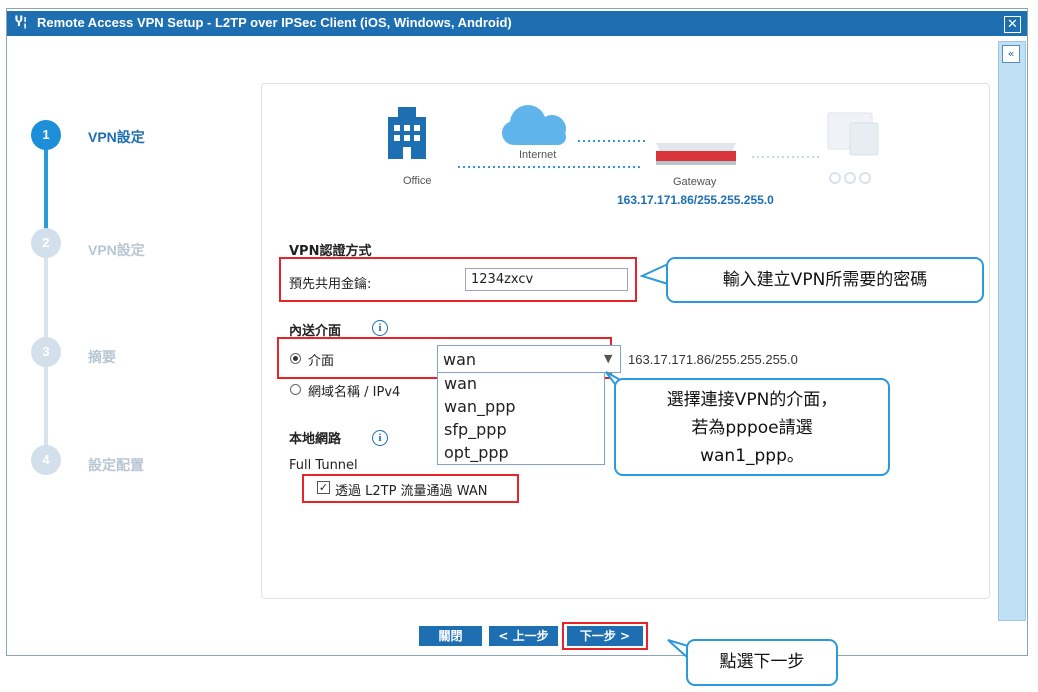  I want to click on next-highlight, so click(605, 636).